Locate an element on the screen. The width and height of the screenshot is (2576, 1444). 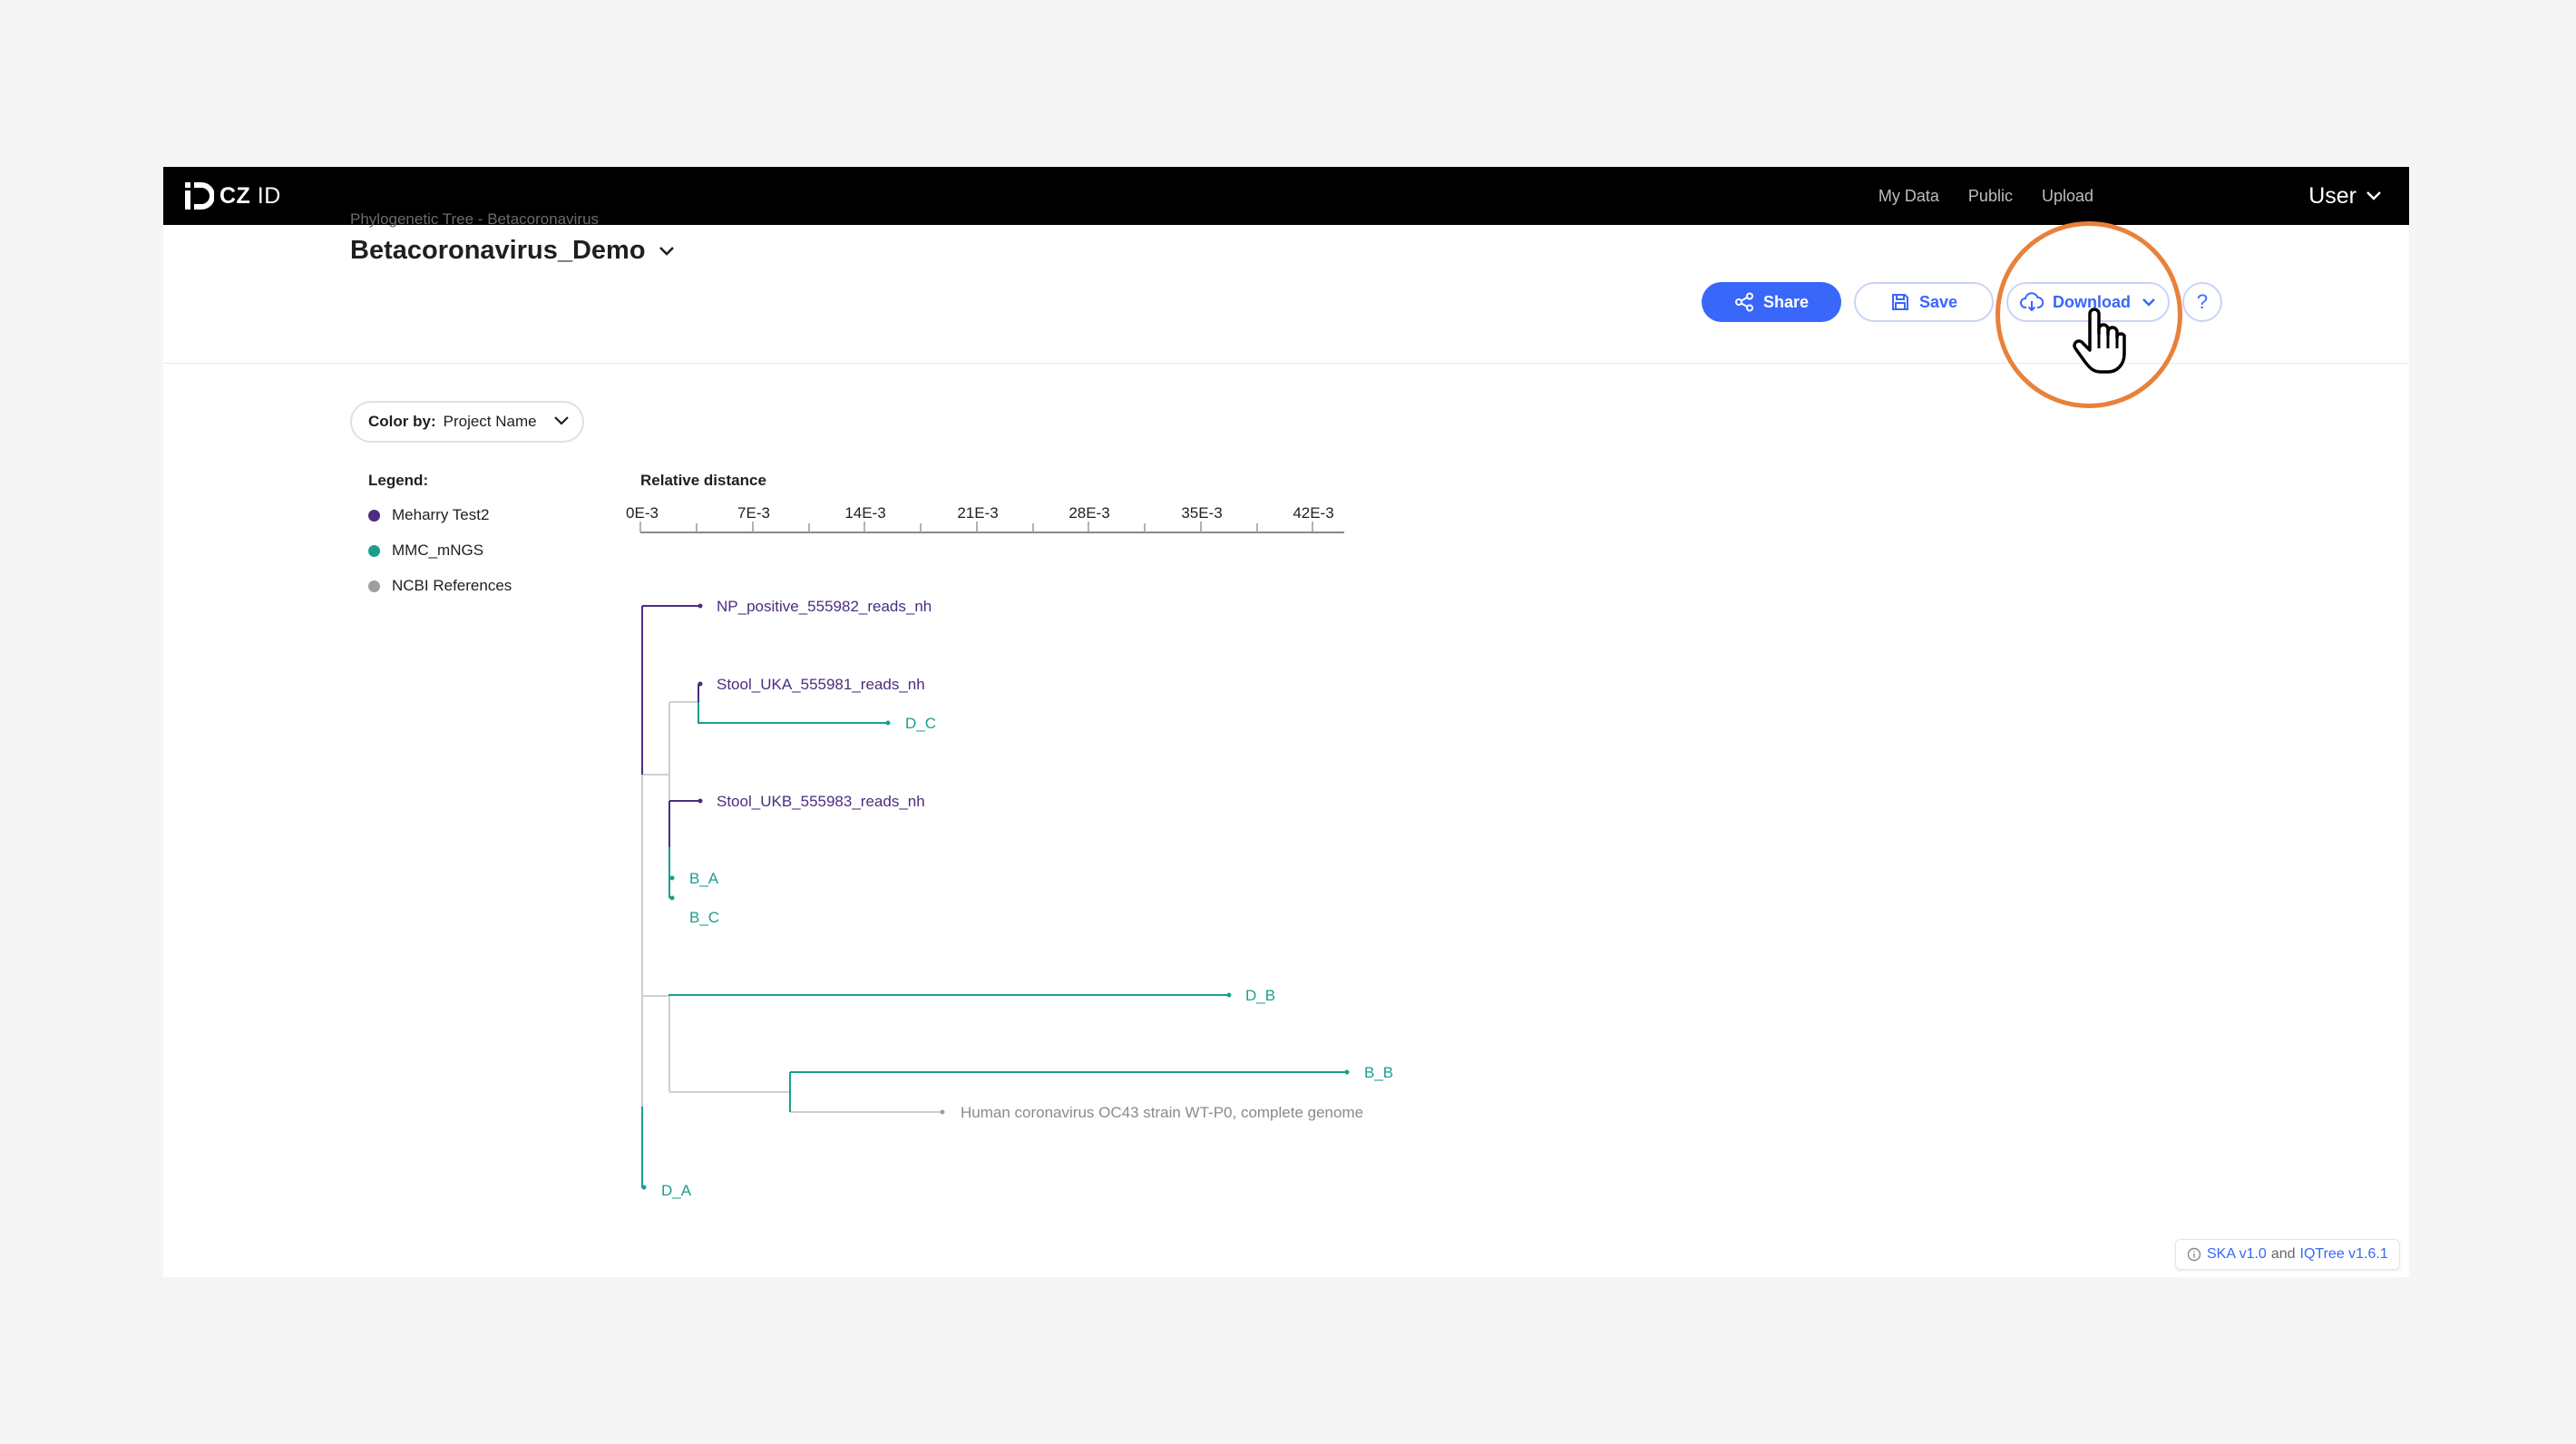
axis-tick-label: 42E-3 is located at coordinates (1313, 513).